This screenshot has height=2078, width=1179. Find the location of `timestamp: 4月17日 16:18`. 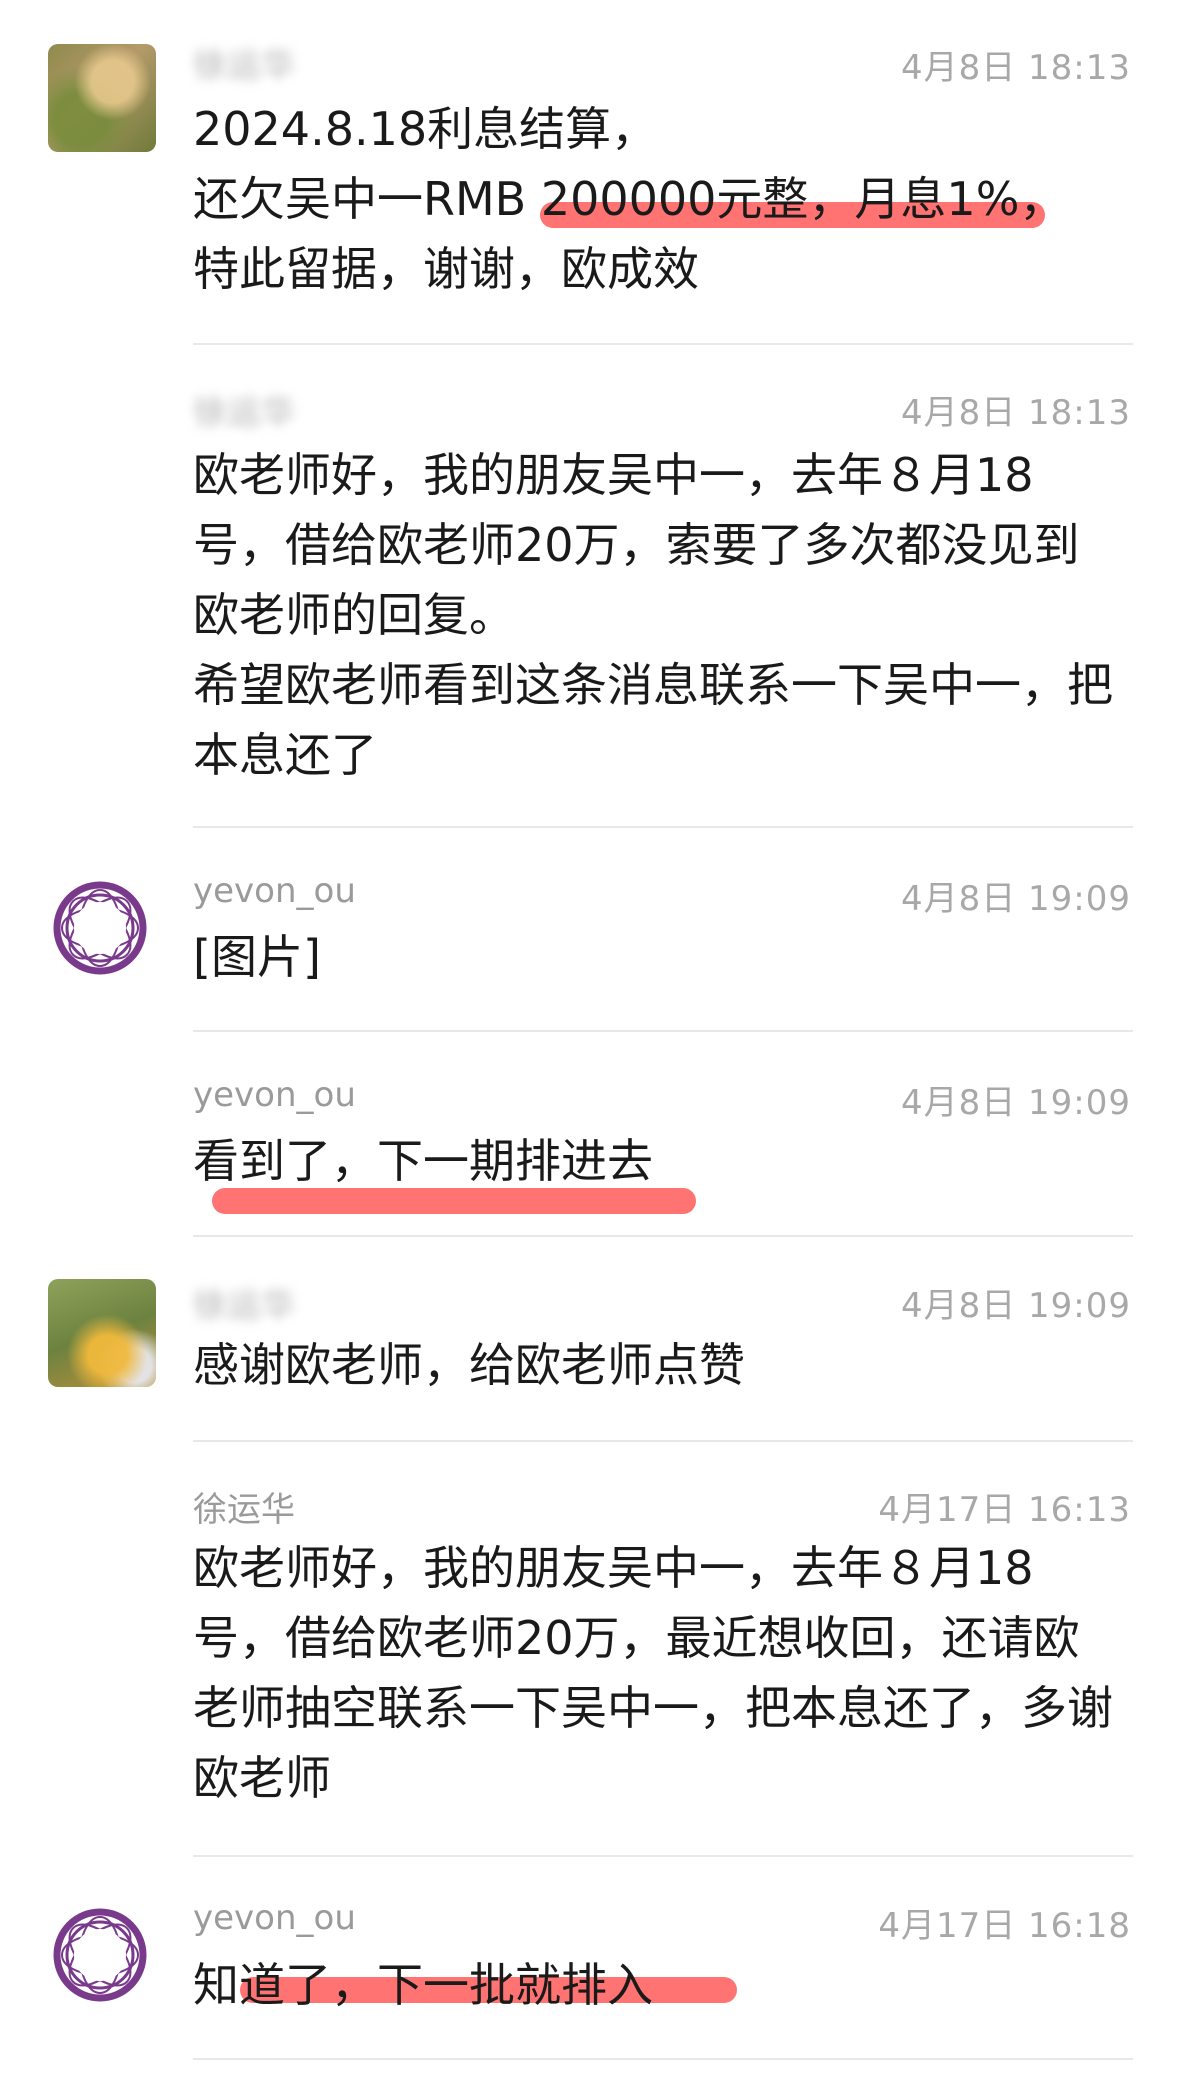

timestamp: 4月17日 16:18 is located at coordinates (1004, 1926).